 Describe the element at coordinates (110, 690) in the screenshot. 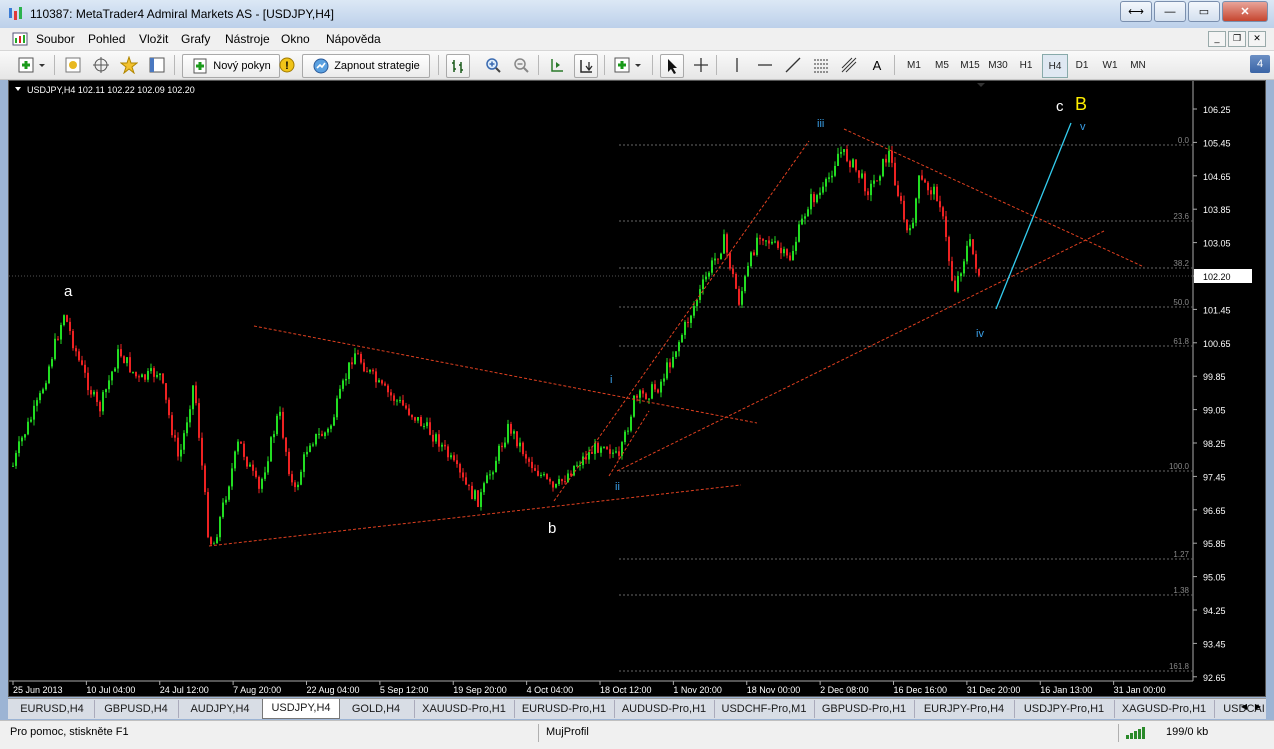

I see `time-tick-label: 10 Jul 04:00` at that location.